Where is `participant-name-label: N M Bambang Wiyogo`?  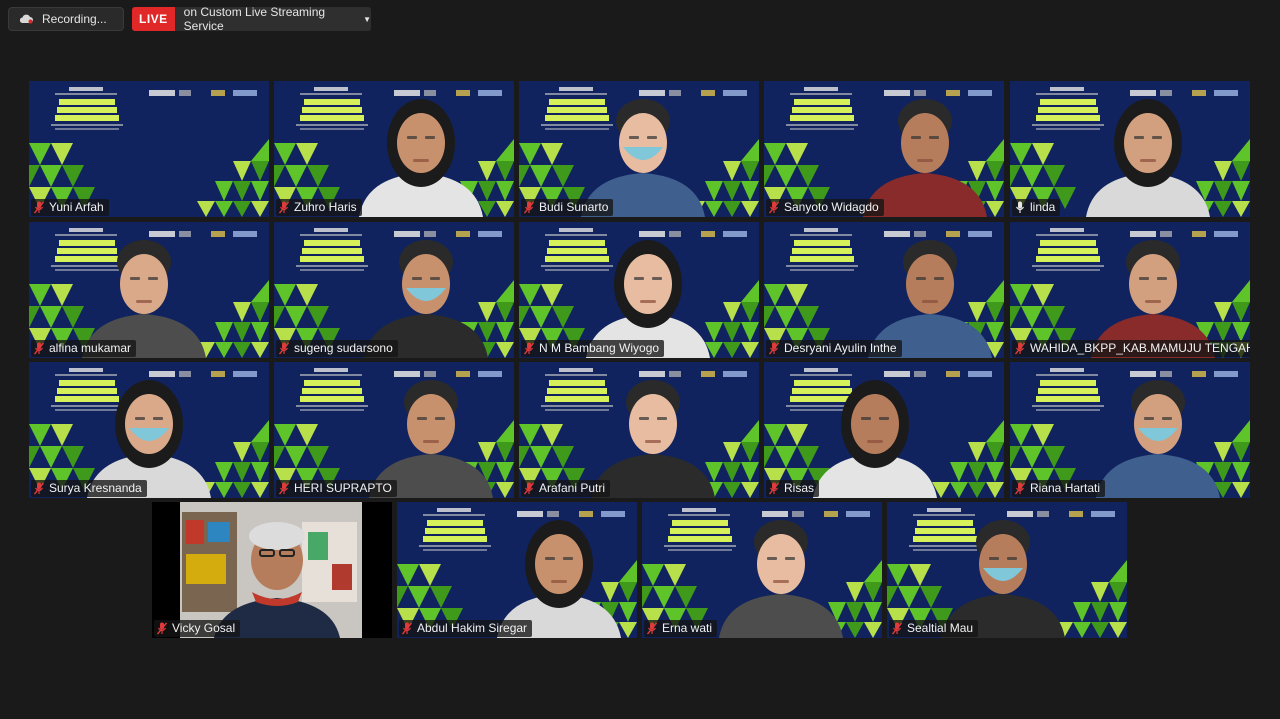 participant-name-label: N M Bambang Wiyogo is located at coordinates (593, 348).